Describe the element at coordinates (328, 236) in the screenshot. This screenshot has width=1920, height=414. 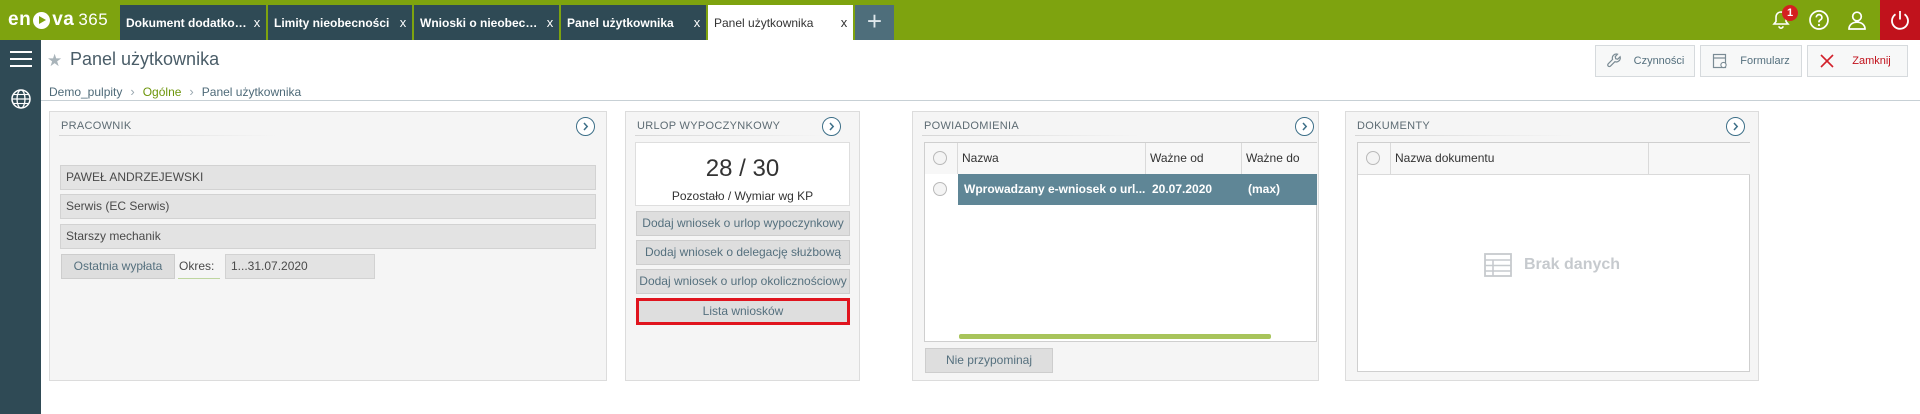
I see `position-field: Starszy mechanik` at that location.